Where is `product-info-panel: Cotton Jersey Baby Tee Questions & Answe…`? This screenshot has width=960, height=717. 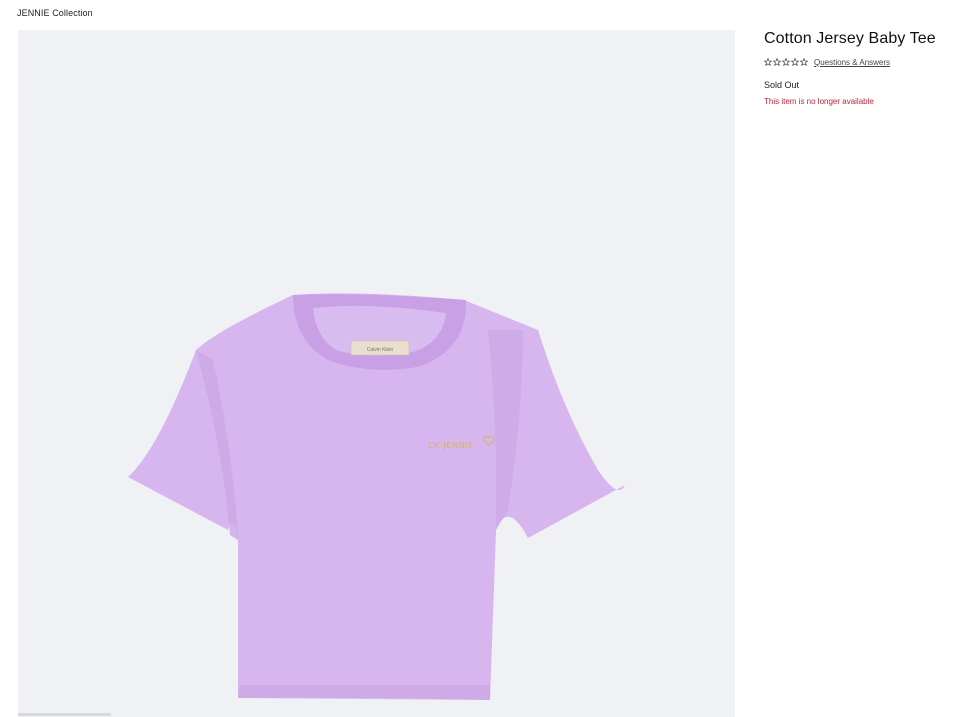 product-info-panel: Cotton Jersey Baby Tee Questions & Answe… is located at coordinates (856, 68).